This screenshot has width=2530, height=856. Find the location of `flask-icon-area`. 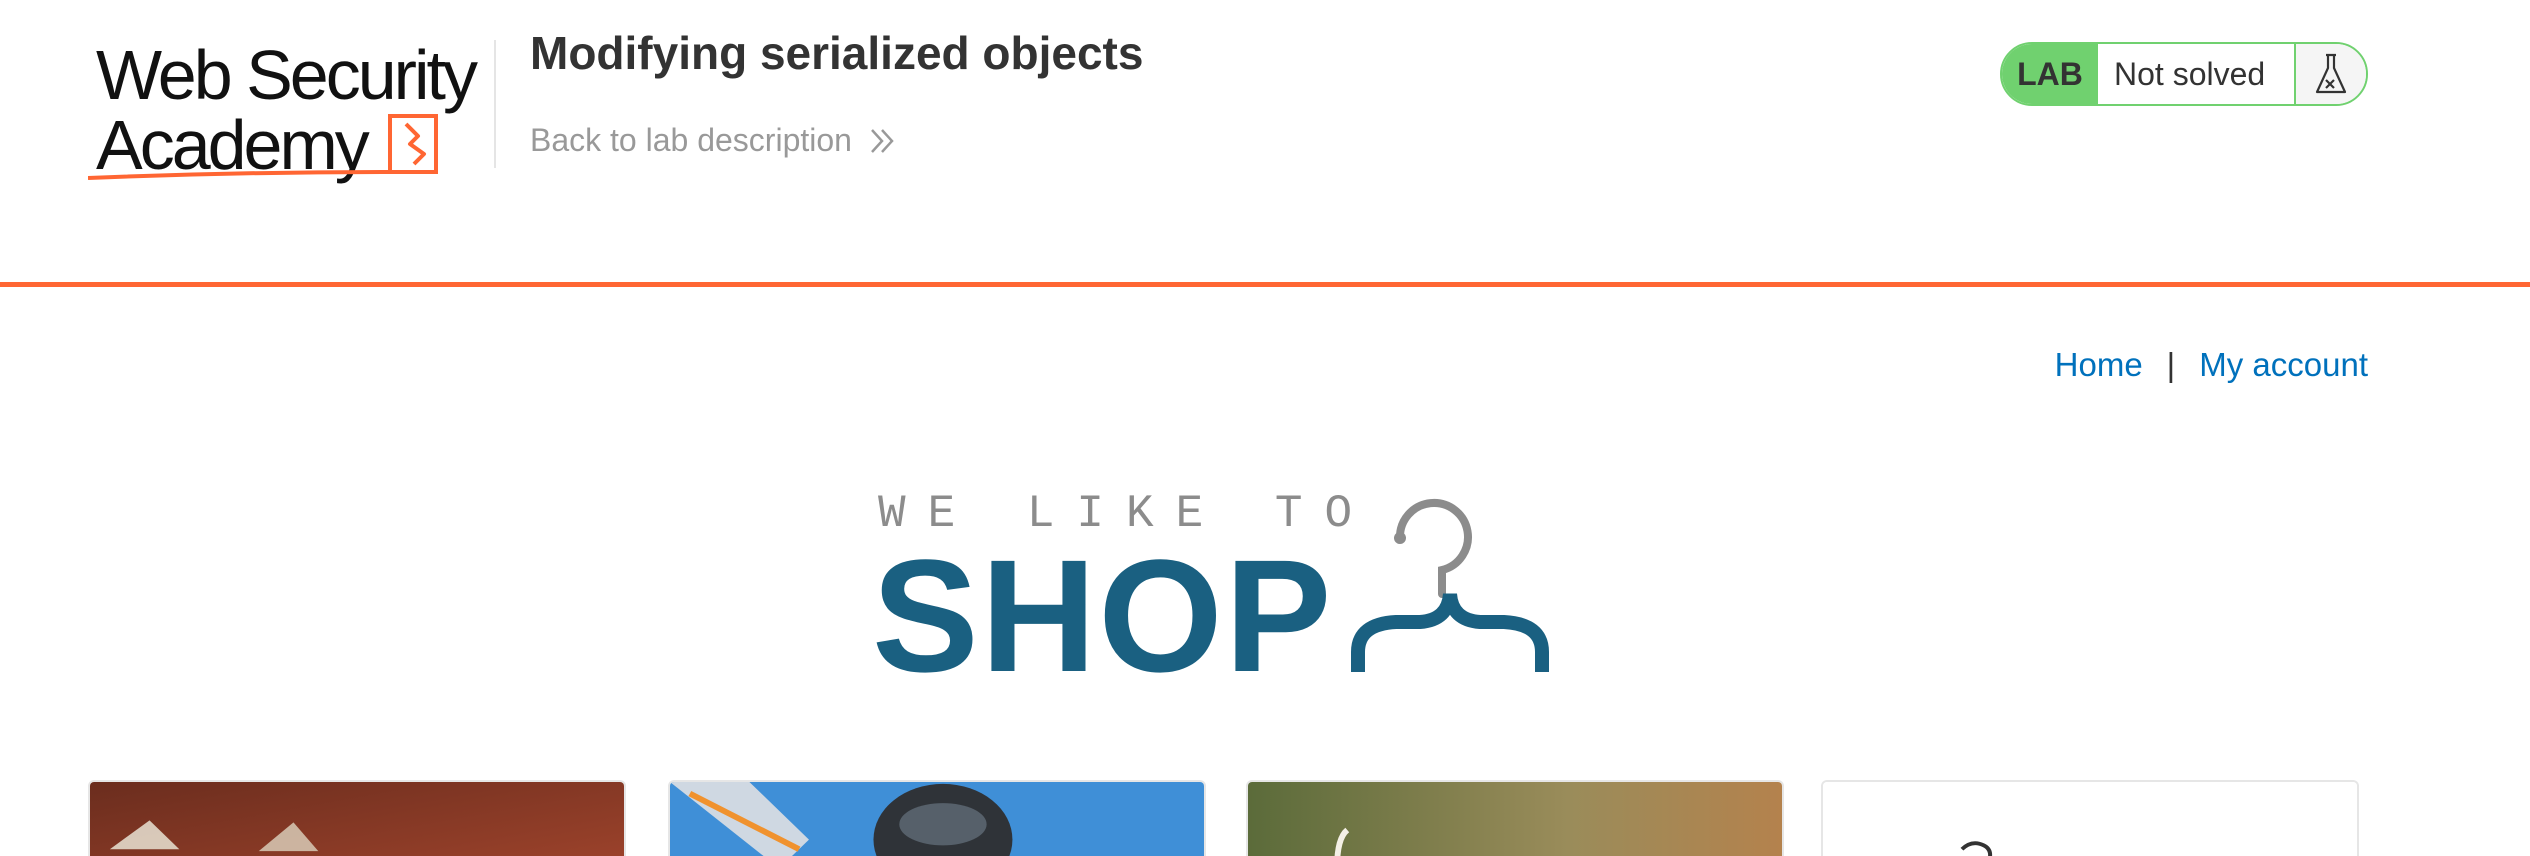

flask-icon-area is located at coordinates (2331, 74).